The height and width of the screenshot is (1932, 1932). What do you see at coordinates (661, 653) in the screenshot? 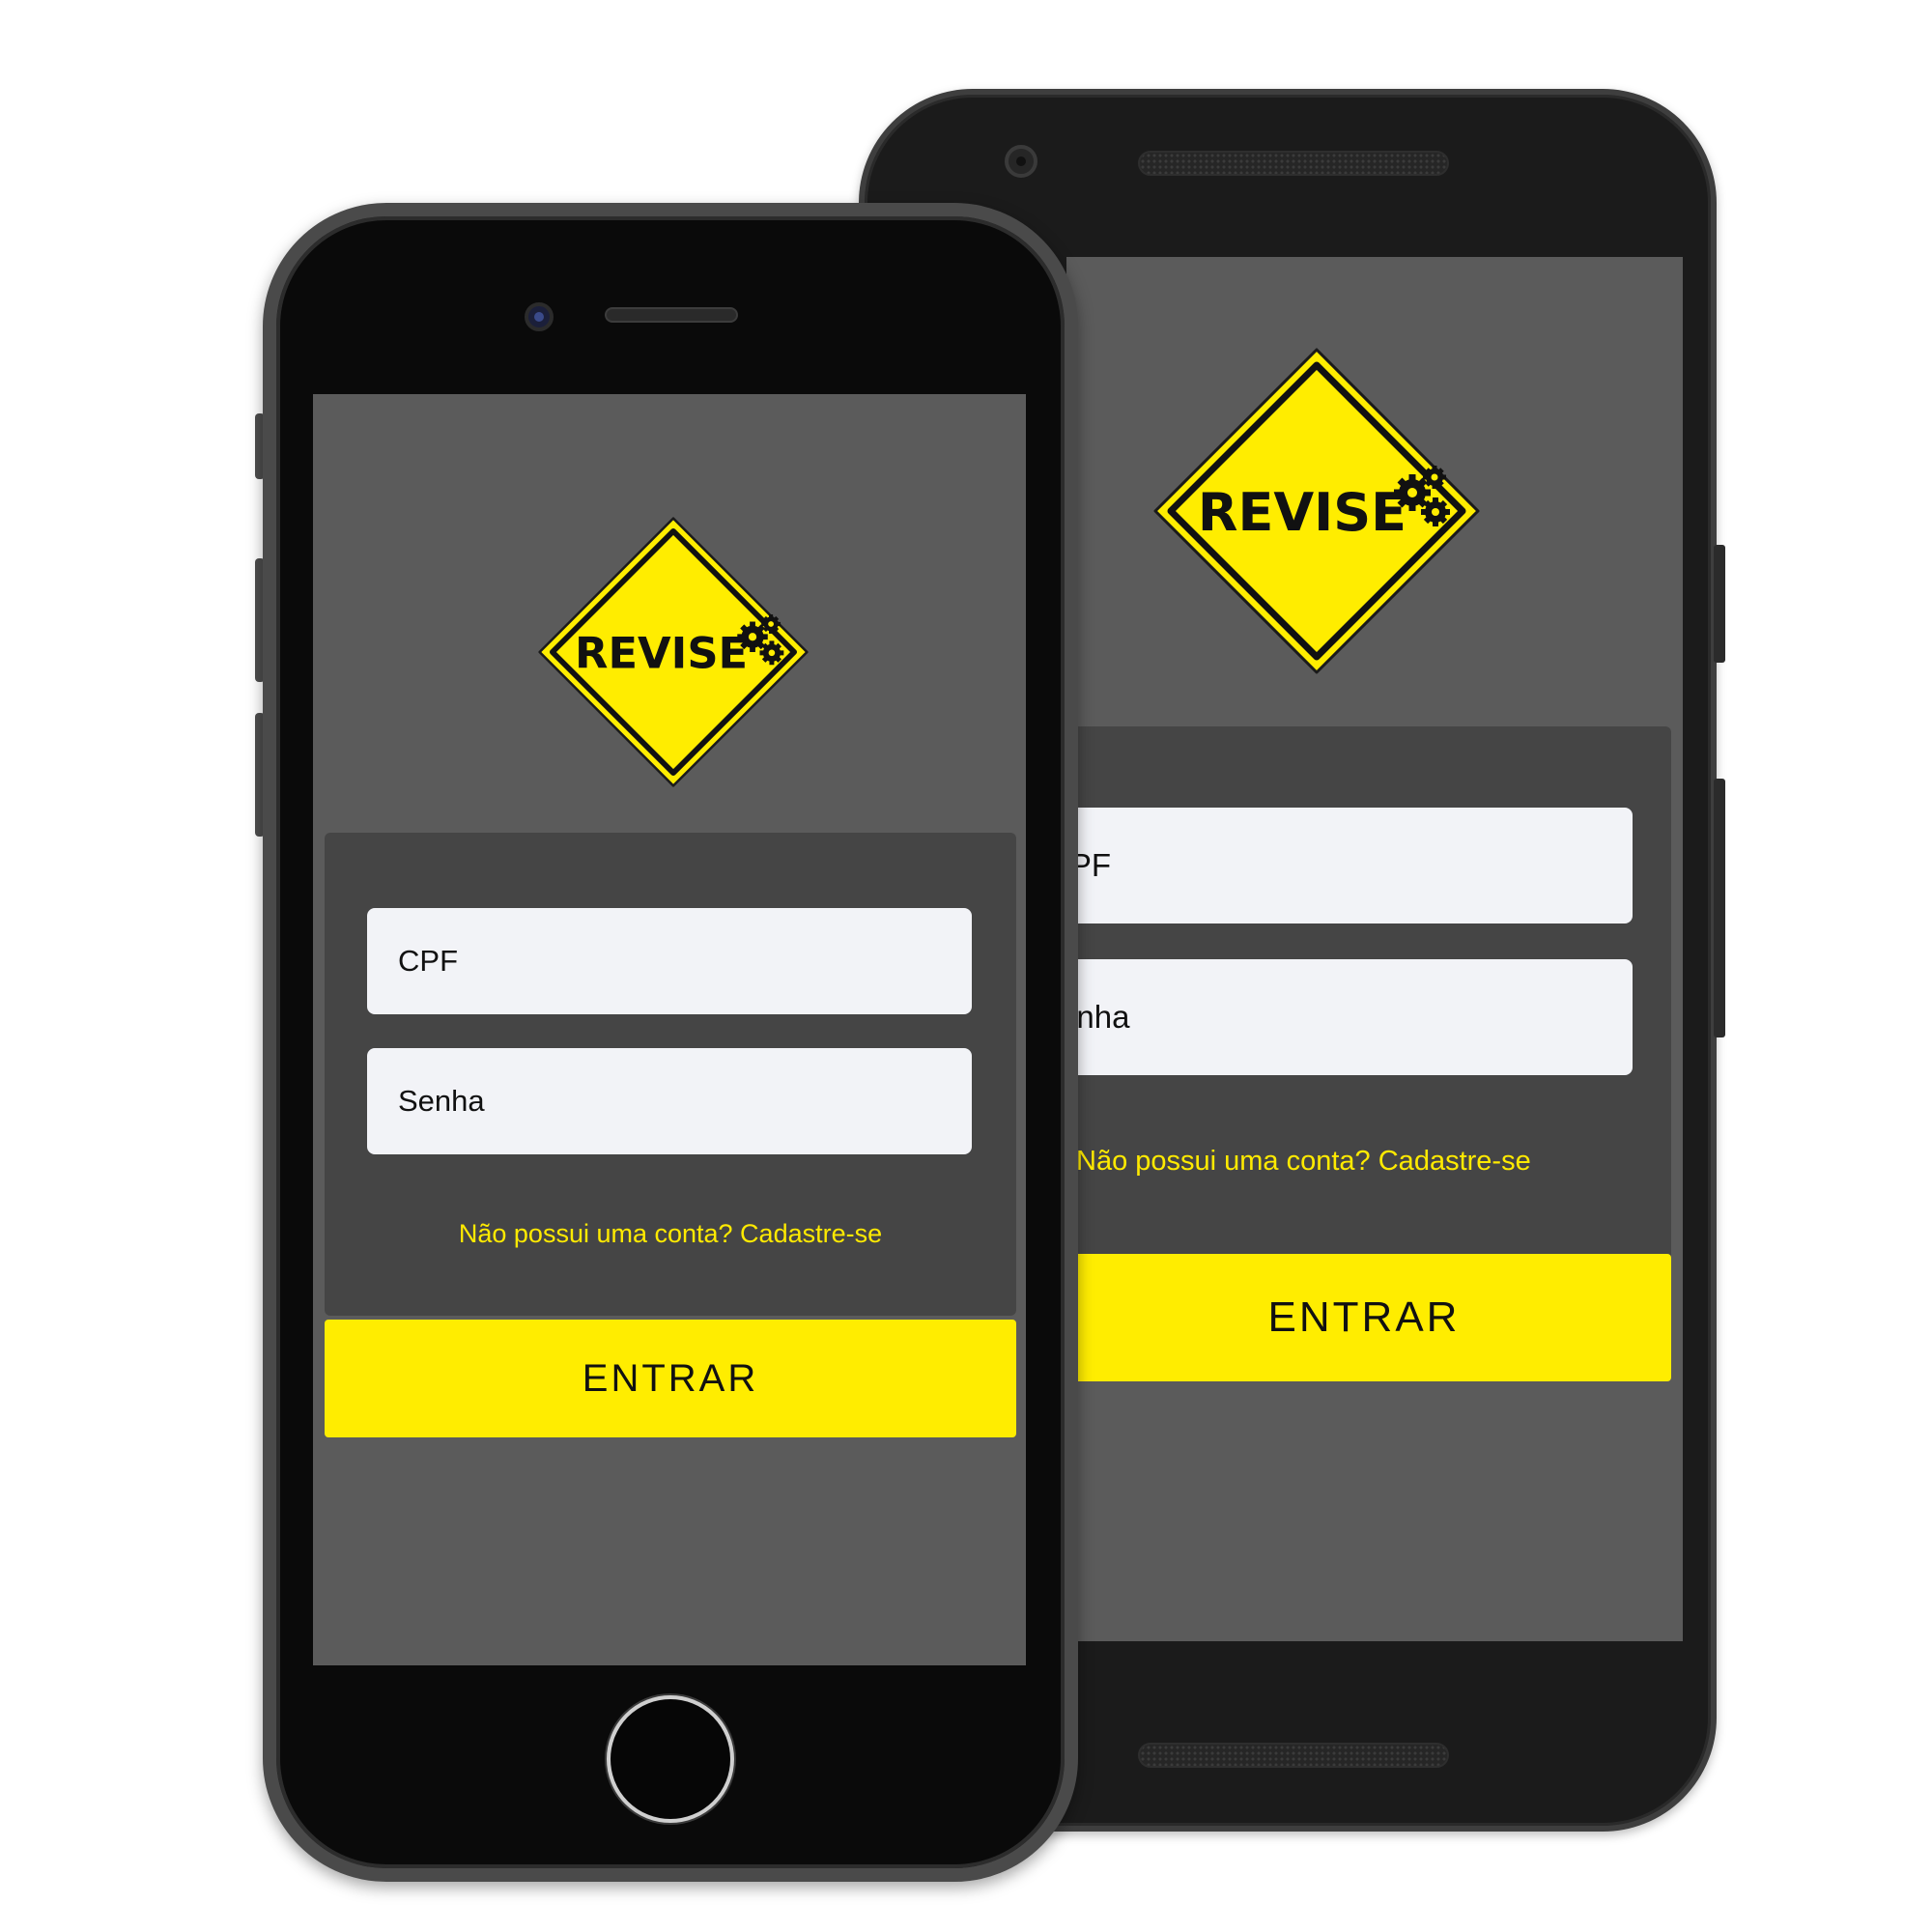
I see `iphone-logo-text: REVISE` at bounding box center [661, 653].